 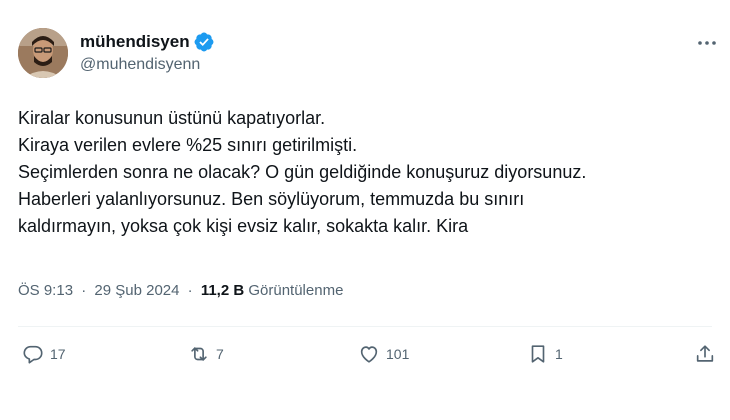 I want to click on action-bar: 17 7 101 1, so click(x=365, y=357).